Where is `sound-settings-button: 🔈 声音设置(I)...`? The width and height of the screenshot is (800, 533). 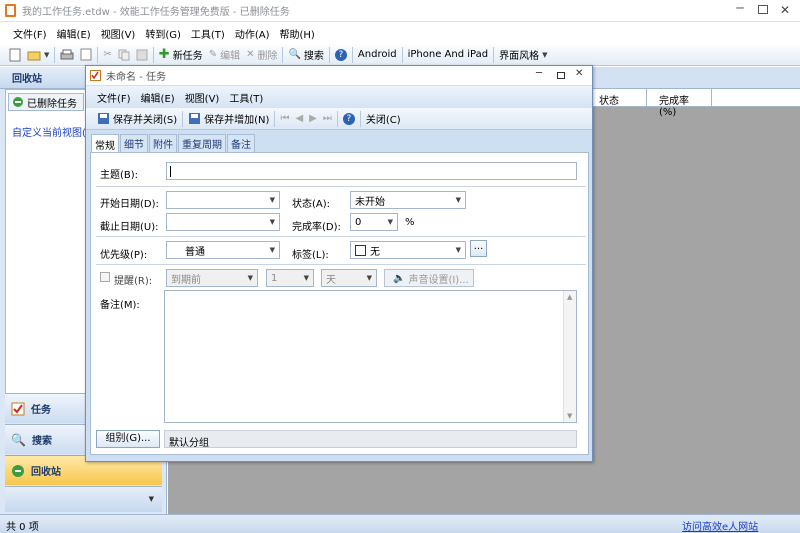
sound-settings-button: 🔈 声音设置(I)... is located at coordinates (429, 278).